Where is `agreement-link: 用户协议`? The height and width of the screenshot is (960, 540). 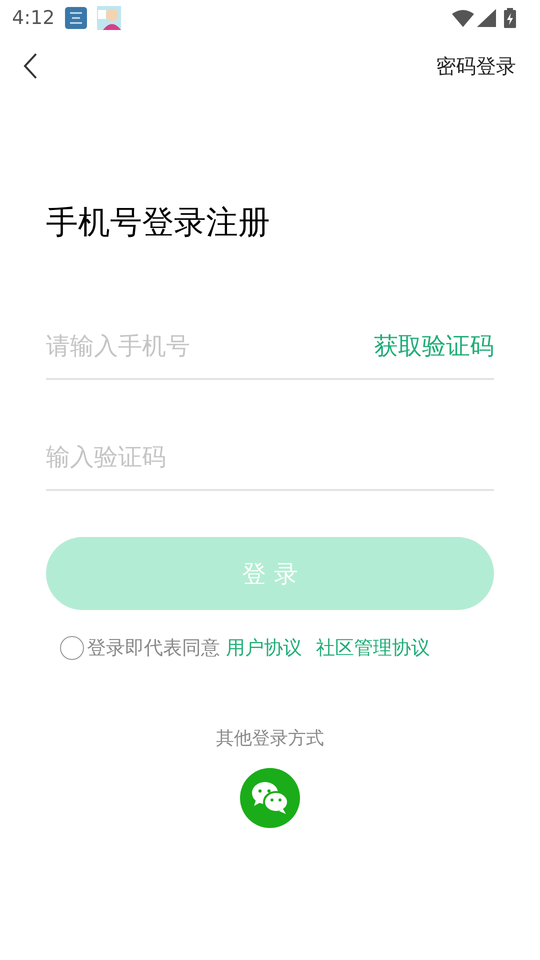 agreement-link: 用户协议 is located at coordinates (264, 648).